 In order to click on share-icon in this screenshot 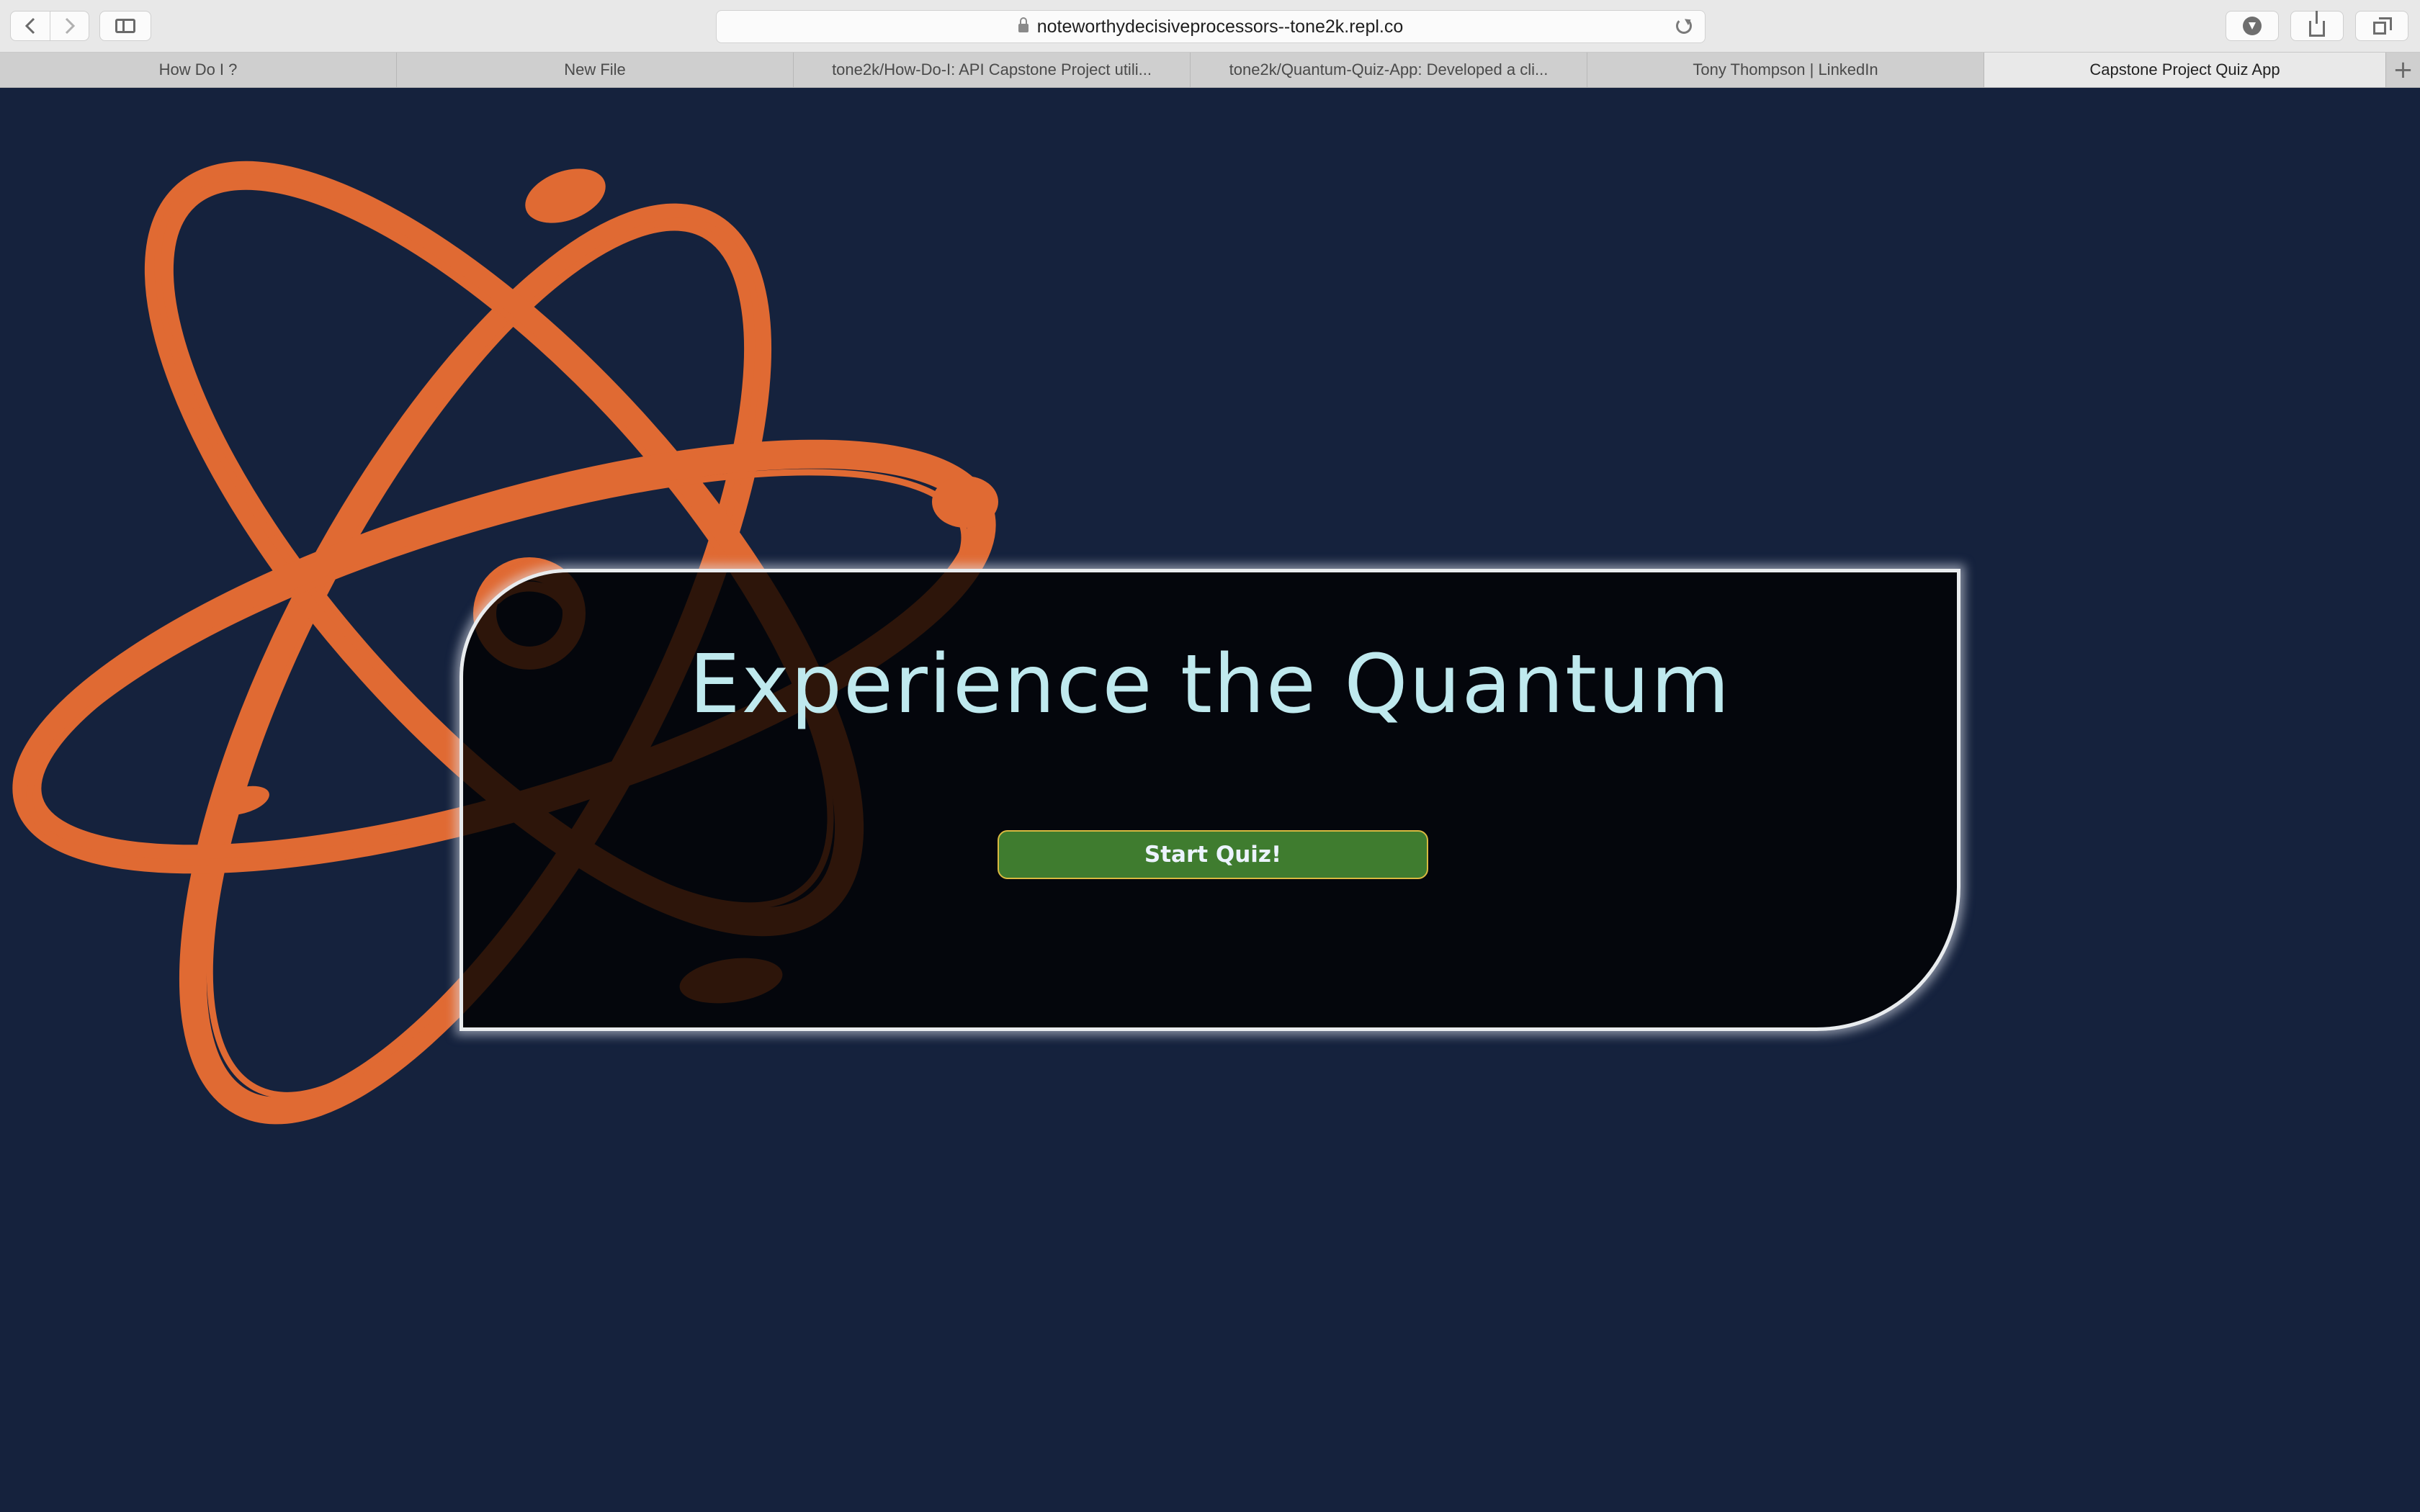, I will do `click(2317, 24)`.